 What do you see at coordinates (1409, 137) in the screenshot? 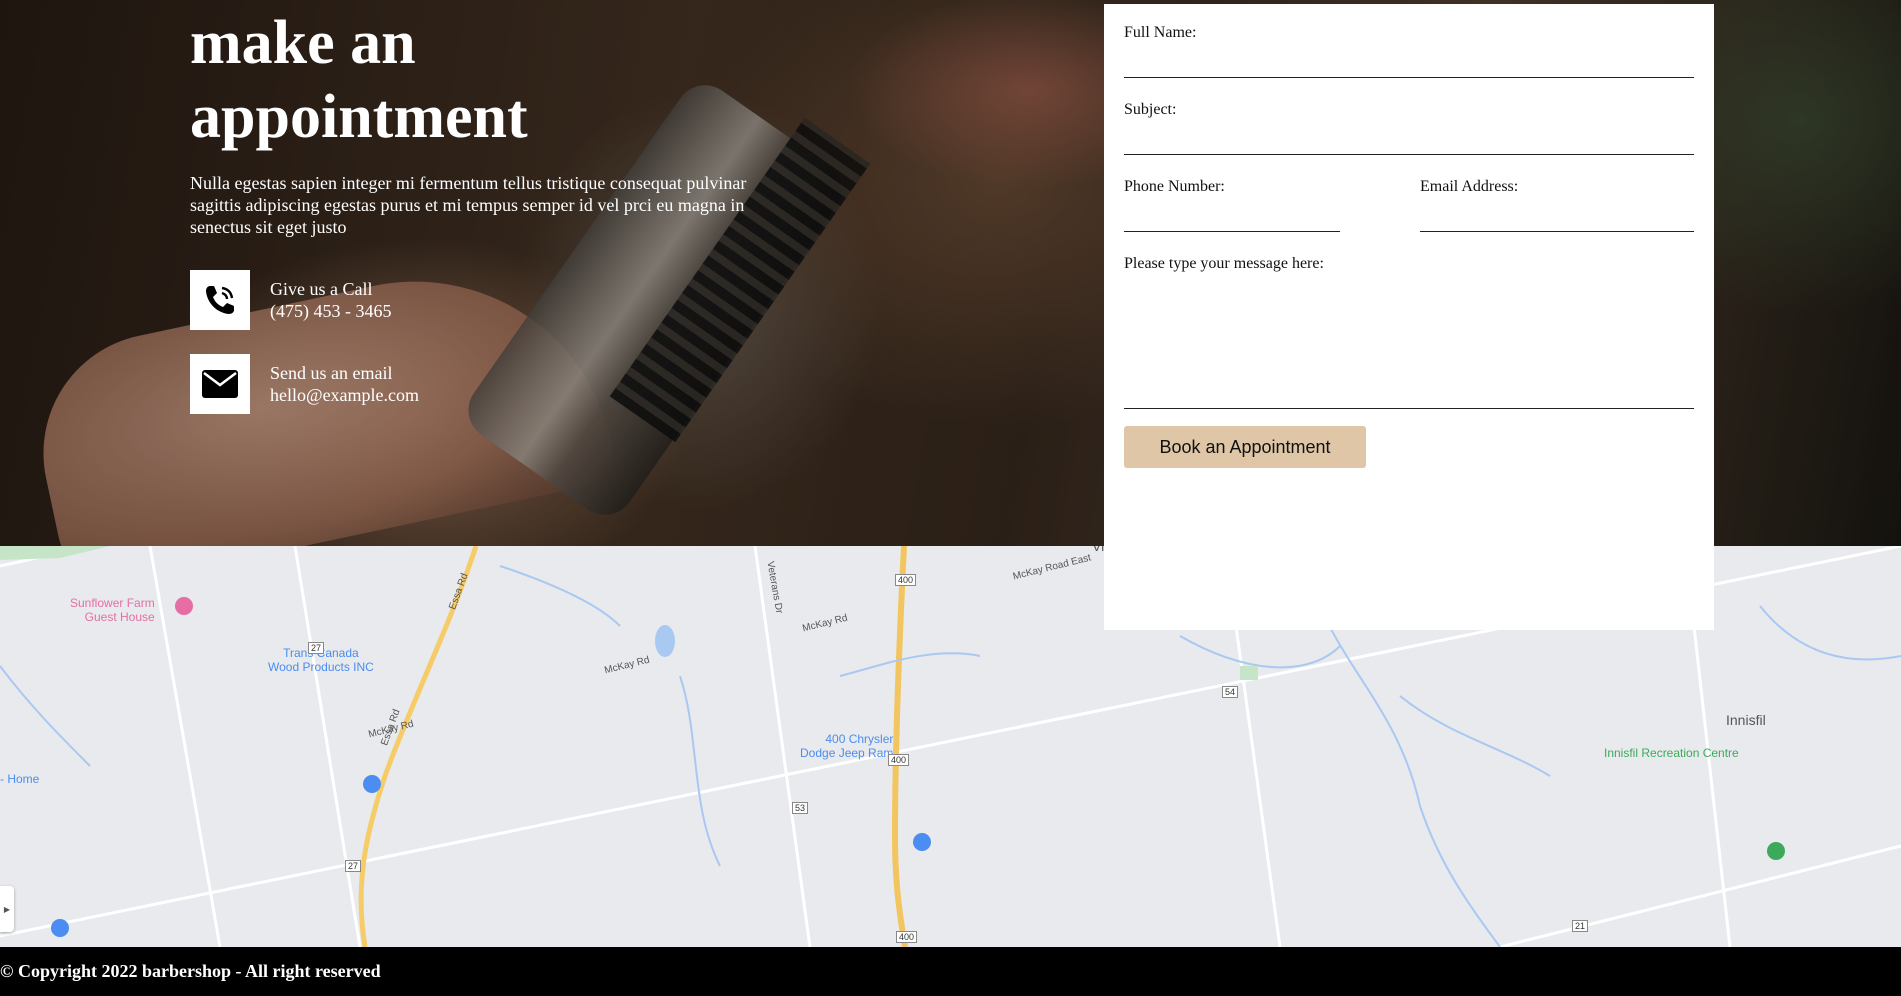
I see `subject-input` at bounding box center [1409, 137].